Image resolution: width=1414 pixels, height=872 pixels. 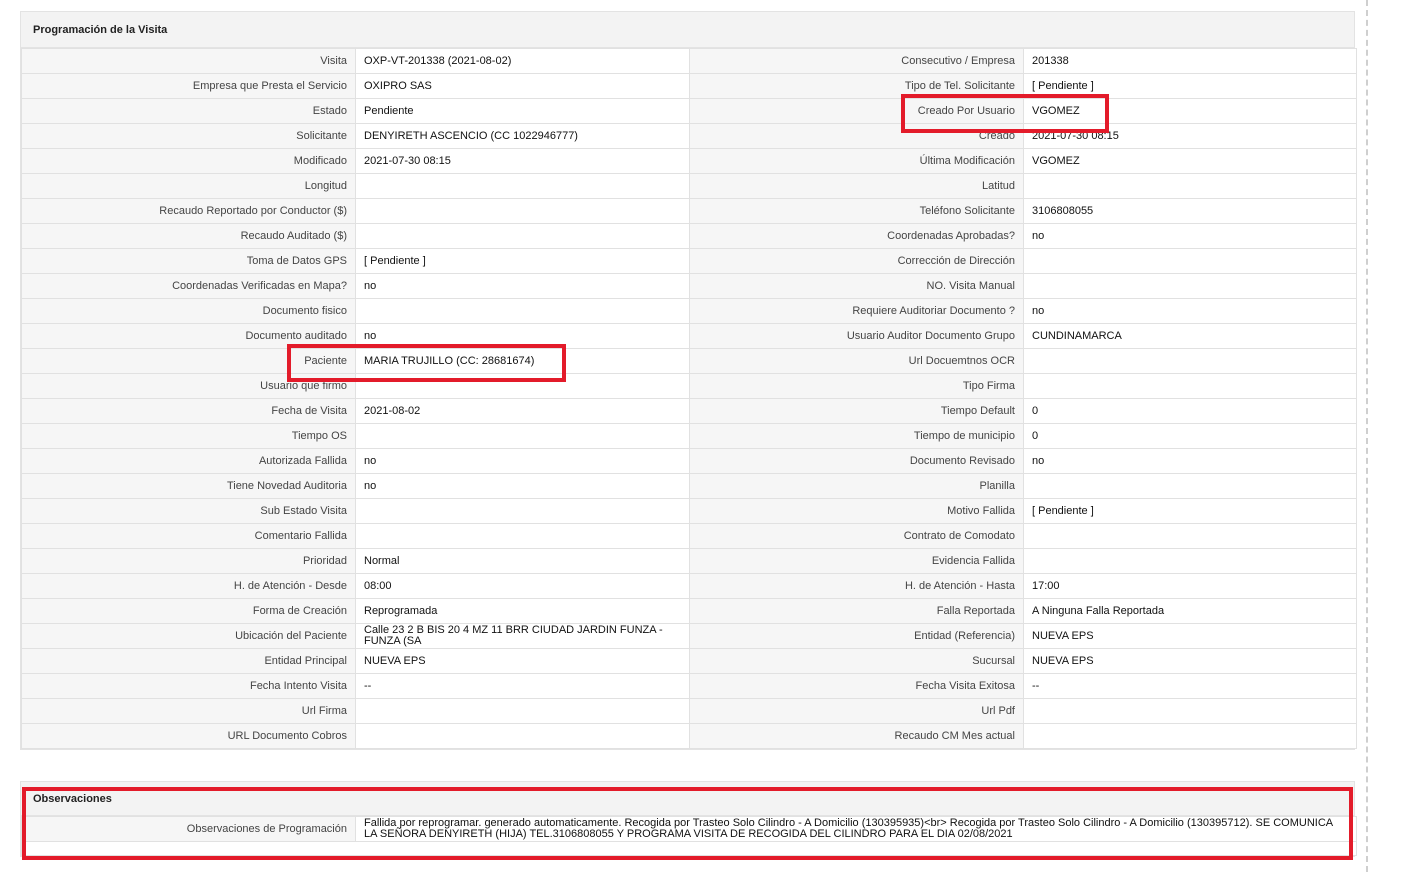 What do you see at coordinates (856, 586) in the screenshot?
I see `field-label: H. de Atención - Hasta` at bounding box center [856, 586].